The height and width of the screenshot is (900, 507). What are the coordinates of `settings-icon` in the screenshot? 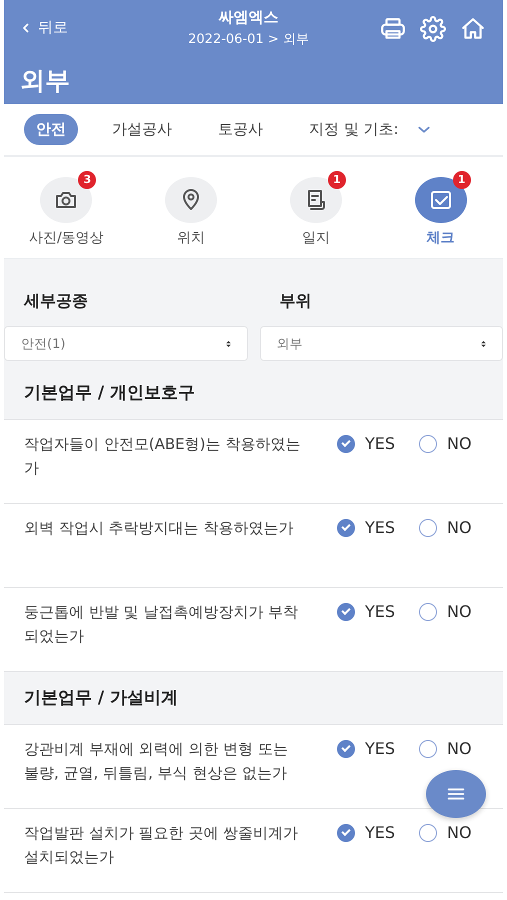 It's located at (433, 29).